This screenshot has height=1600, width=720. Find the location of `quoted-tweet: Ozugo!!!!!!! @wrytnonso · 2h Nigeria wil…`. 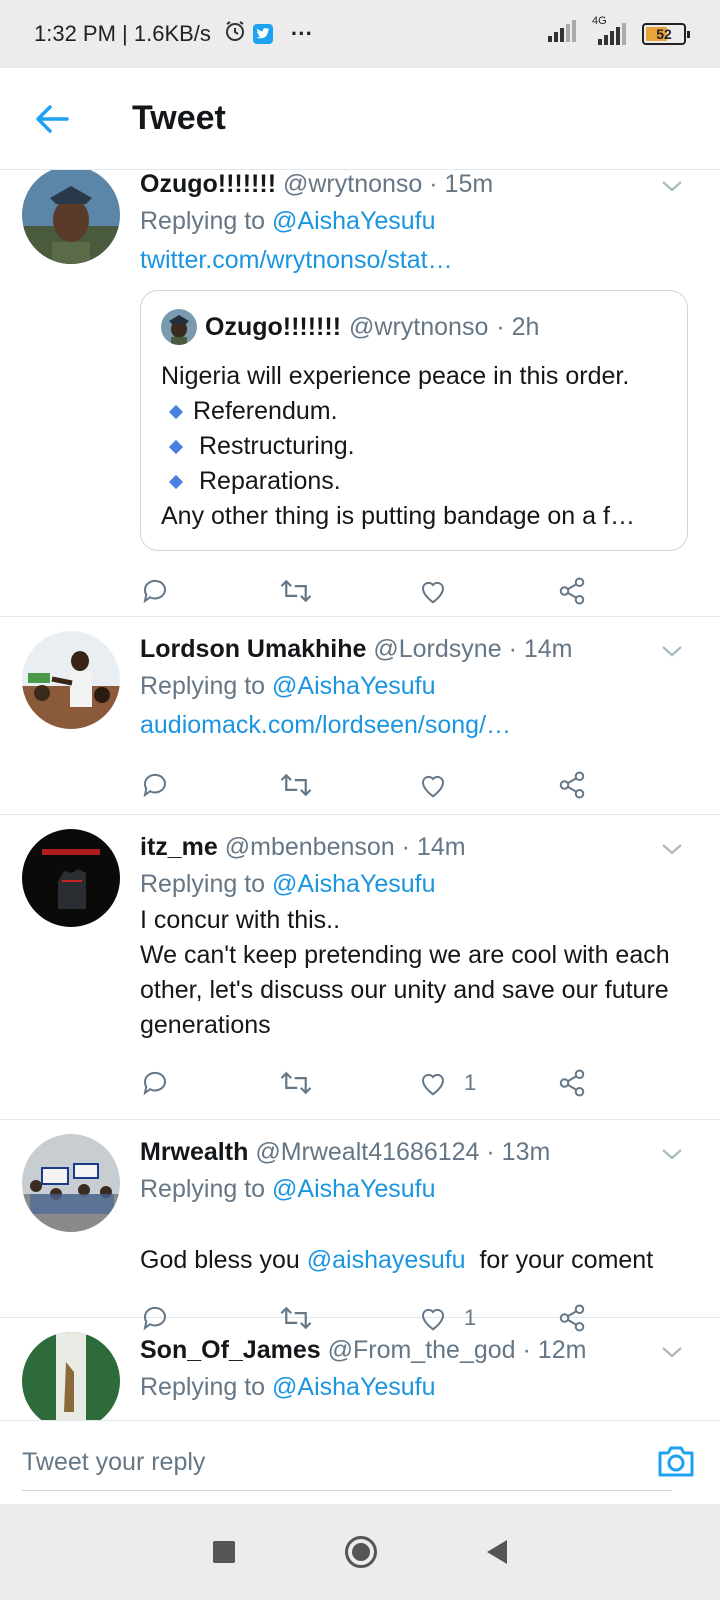

quoted-tweet: Ozugo!!!!!!! @wrytnonso · 2h Nigeria wil… is located at coordinates (414, 420).